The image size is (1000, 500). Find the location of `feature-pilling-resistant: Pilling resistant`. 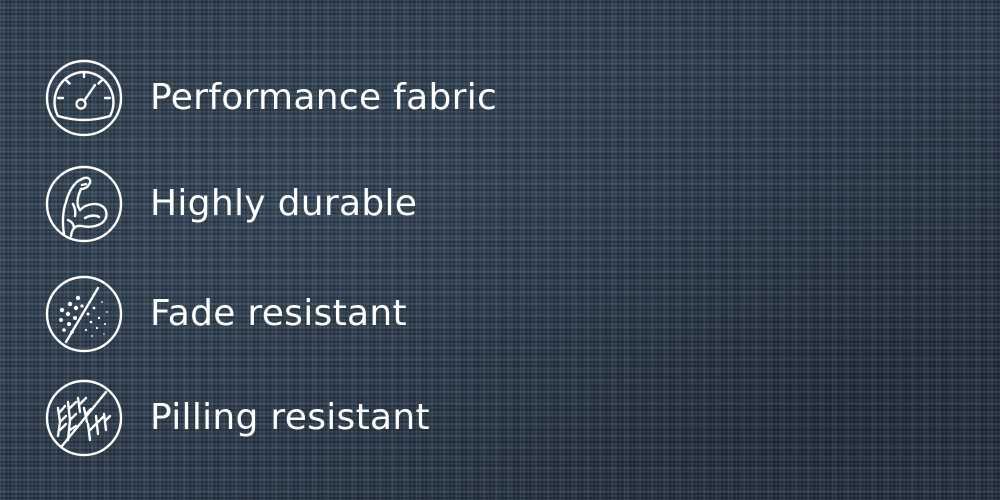

feature-pilling-resistant: Pilling resistant is located at coordinates (344, 418).